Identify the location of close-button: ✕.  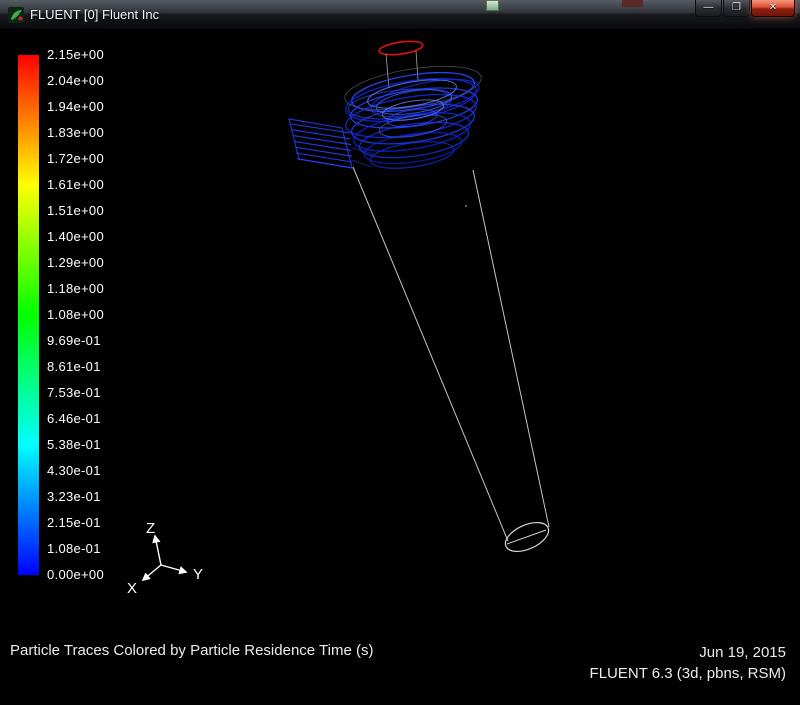
(773, 8).